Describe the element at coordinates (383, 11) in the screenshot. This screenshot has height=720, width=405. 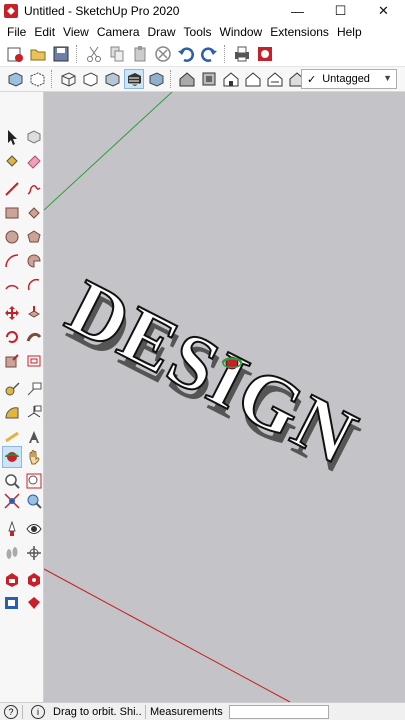
I see `close-button: ✕` at that location.